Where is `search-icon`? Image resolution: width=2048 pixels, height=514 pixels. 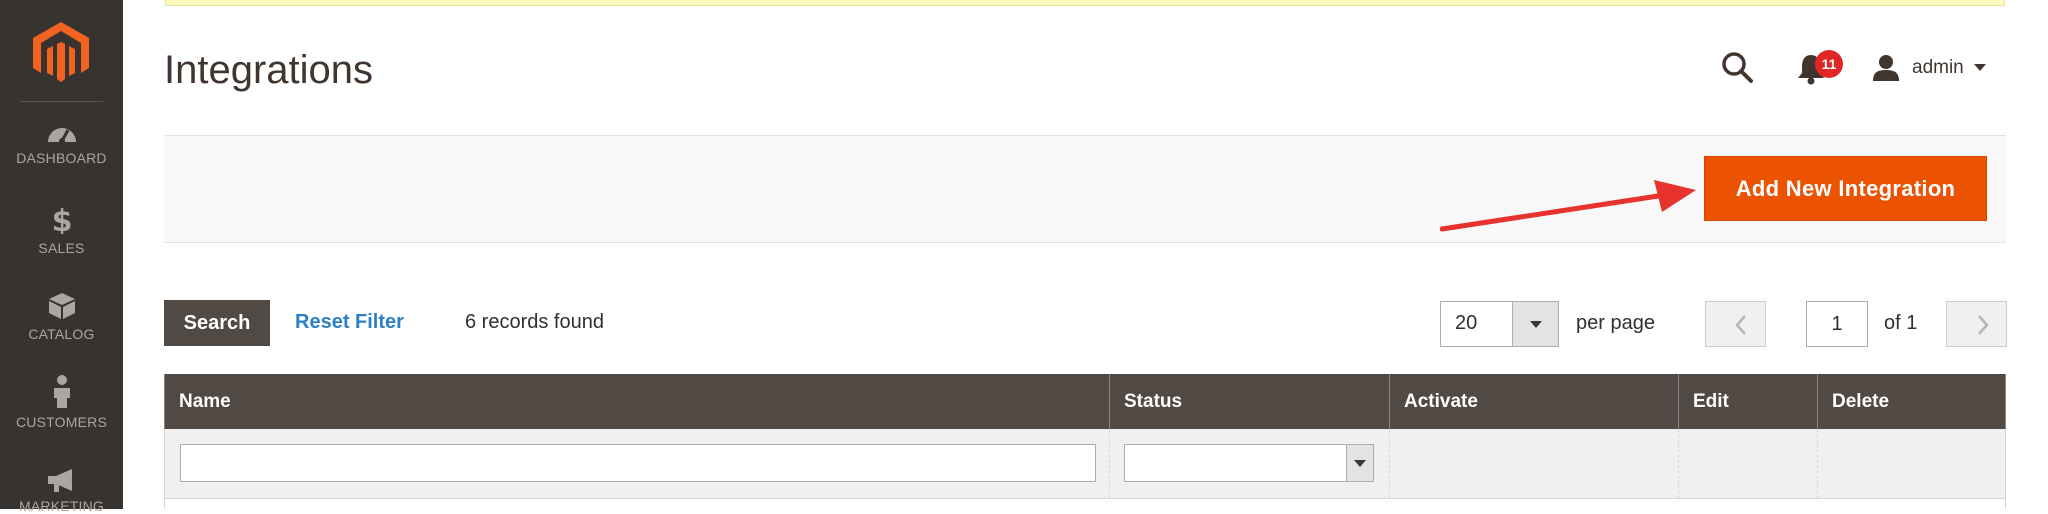
search-icon is located at coordinates (1737, 67).